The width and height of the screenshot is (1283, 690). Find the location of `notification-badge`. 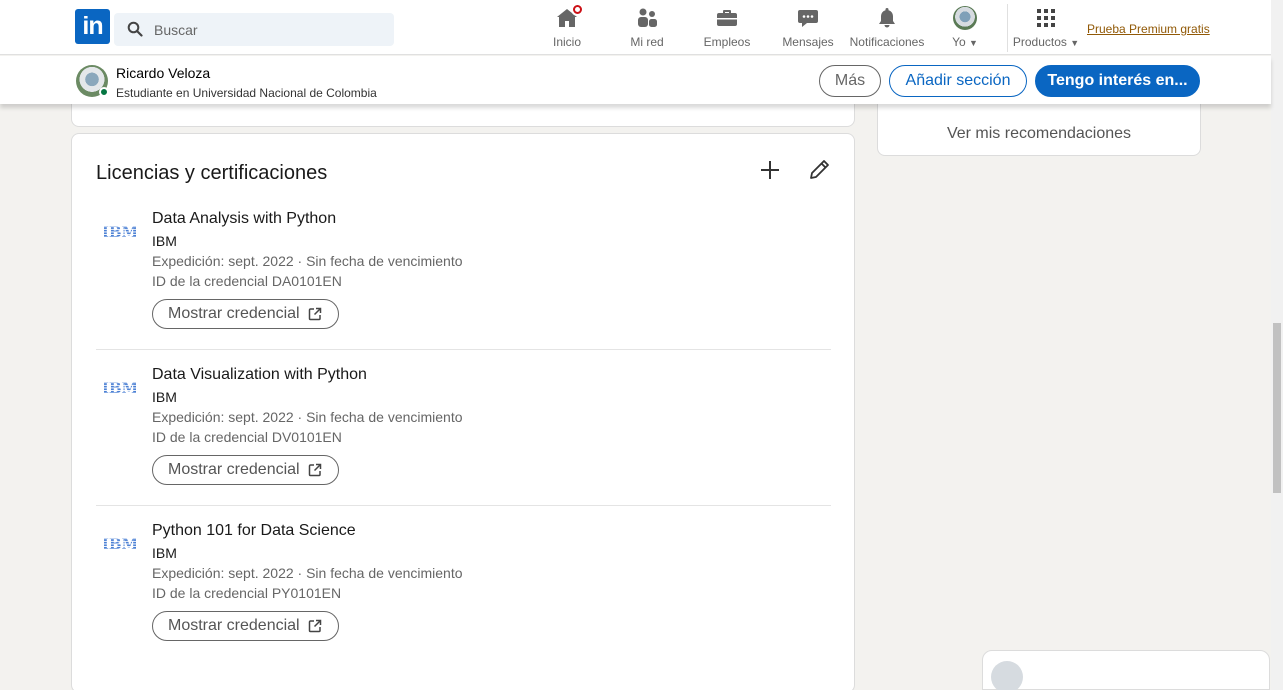

notification-badge is located at coordinates (577, 9).